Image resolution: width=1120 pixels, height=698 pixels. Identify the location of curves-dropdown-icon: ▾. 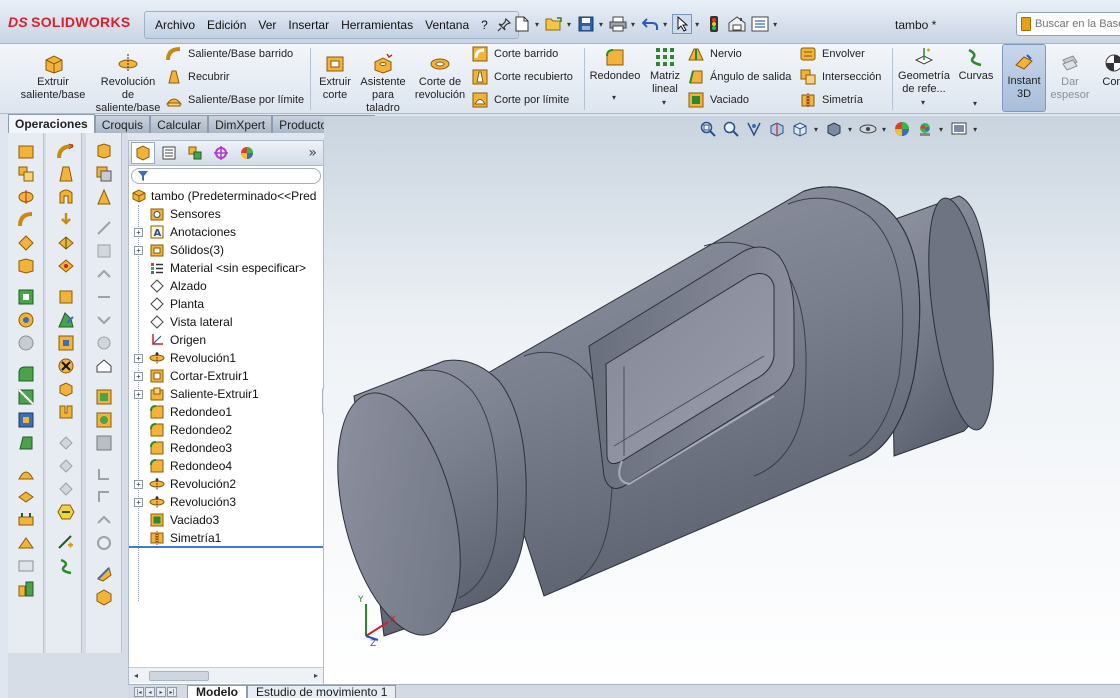
(975, 103).